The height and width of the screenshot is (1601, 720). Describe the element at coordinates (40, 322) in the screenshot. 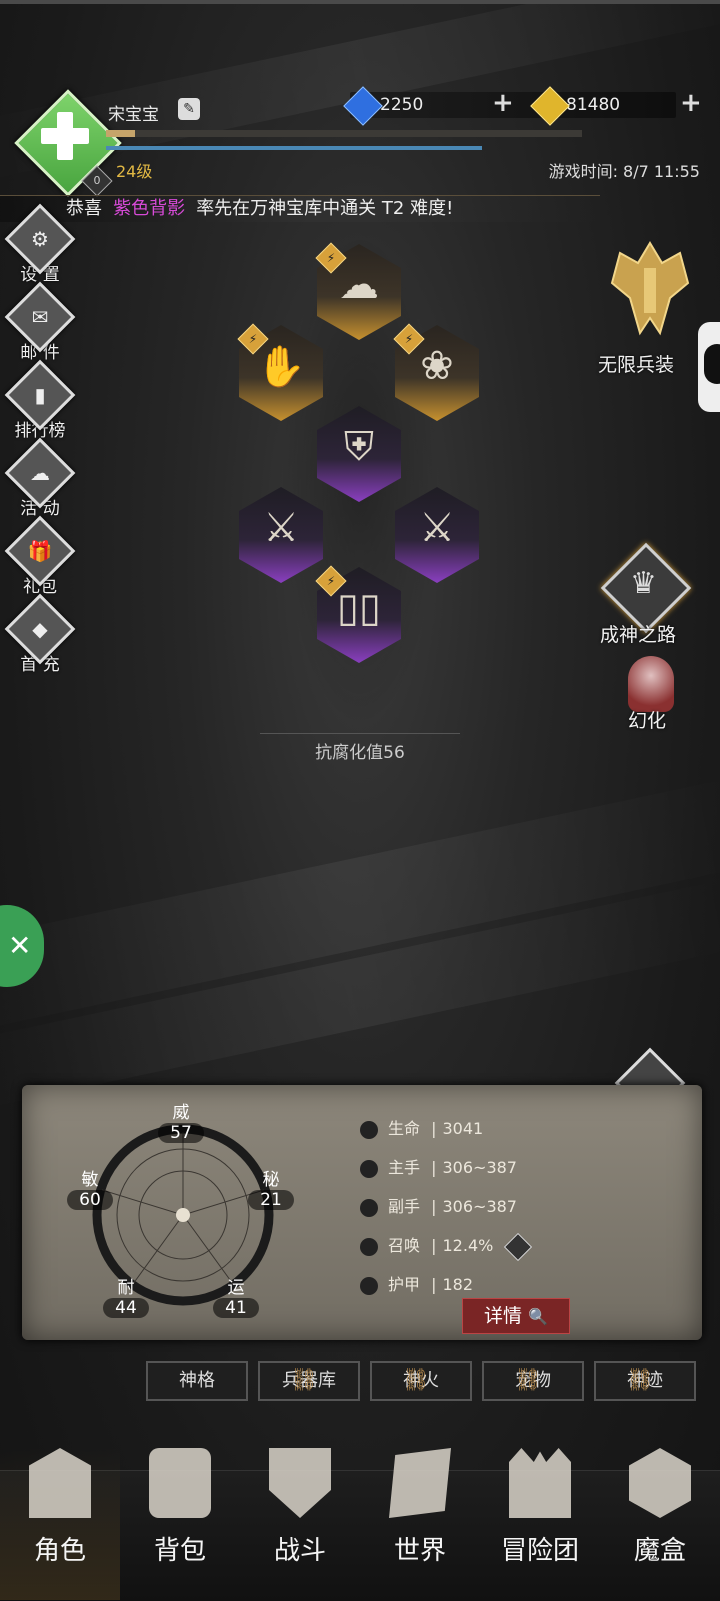

I see `mail-button: ✉ 邮 件` at that location.